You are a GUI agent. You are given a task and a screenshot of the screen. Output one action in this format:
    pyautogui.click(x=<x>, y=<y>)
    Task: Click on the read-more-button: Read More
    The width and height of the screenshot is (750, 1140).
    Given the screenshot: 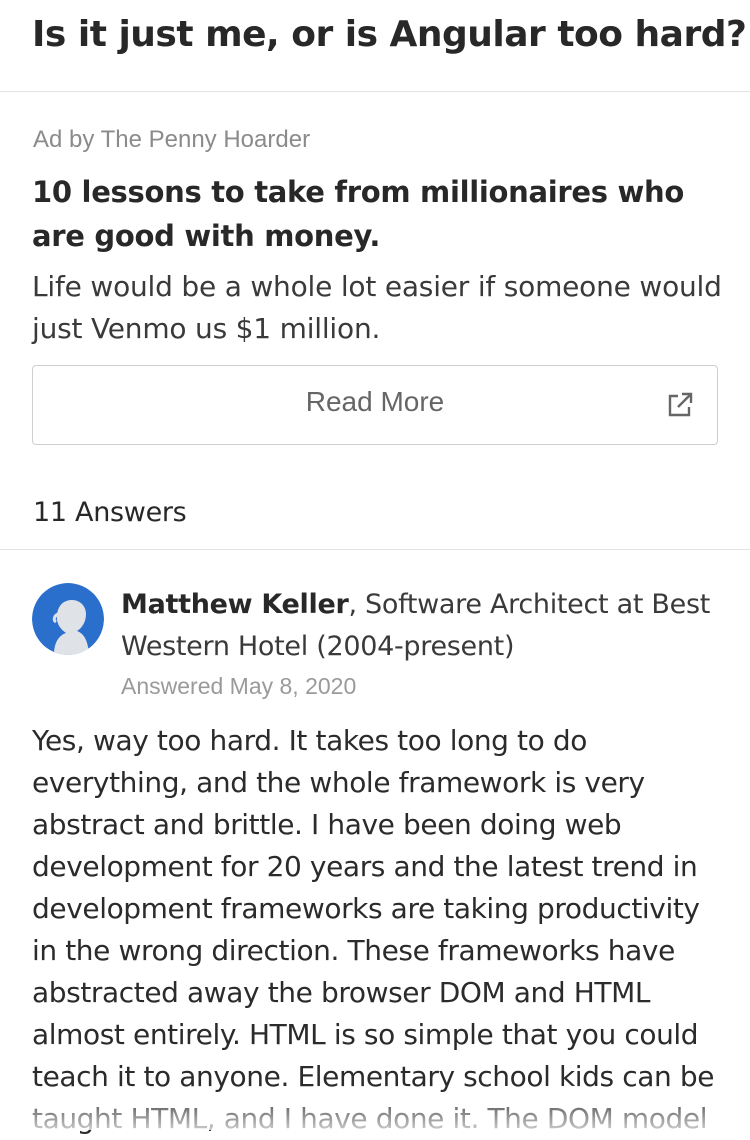 What is the action you would take?
    pyautogui.click(x=375, y=405)
    